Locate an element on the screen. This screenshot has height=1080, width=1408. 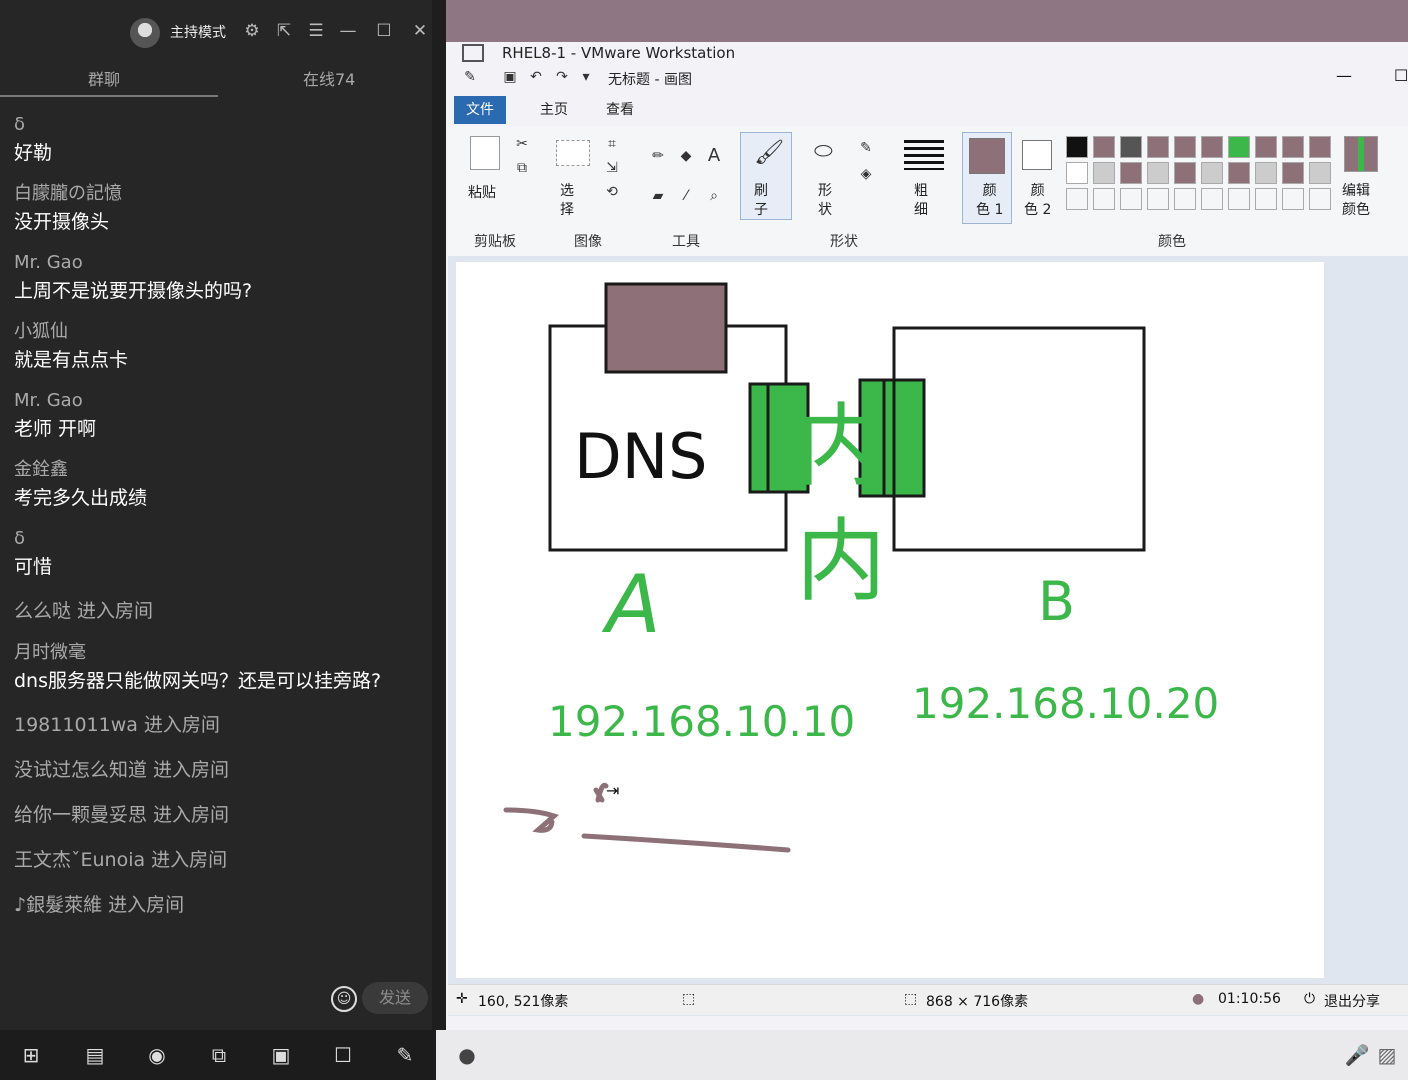
join-notice: ♪銀髮萊維 进入房间 is located at coordinates (99, 905).